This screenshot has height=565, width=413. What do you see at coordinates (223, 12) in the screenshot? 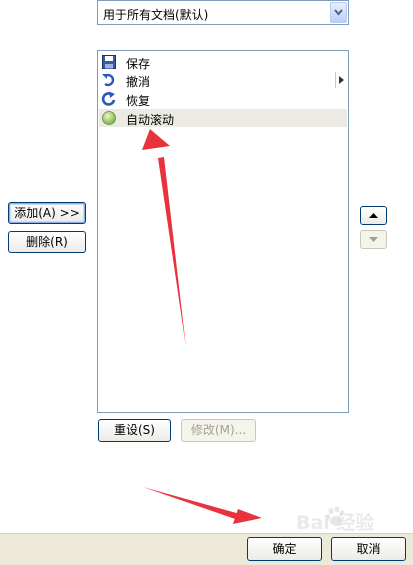
I see `document-scope-dropdown: 用于所有文档(默认)` at bounding box center [223, 12].